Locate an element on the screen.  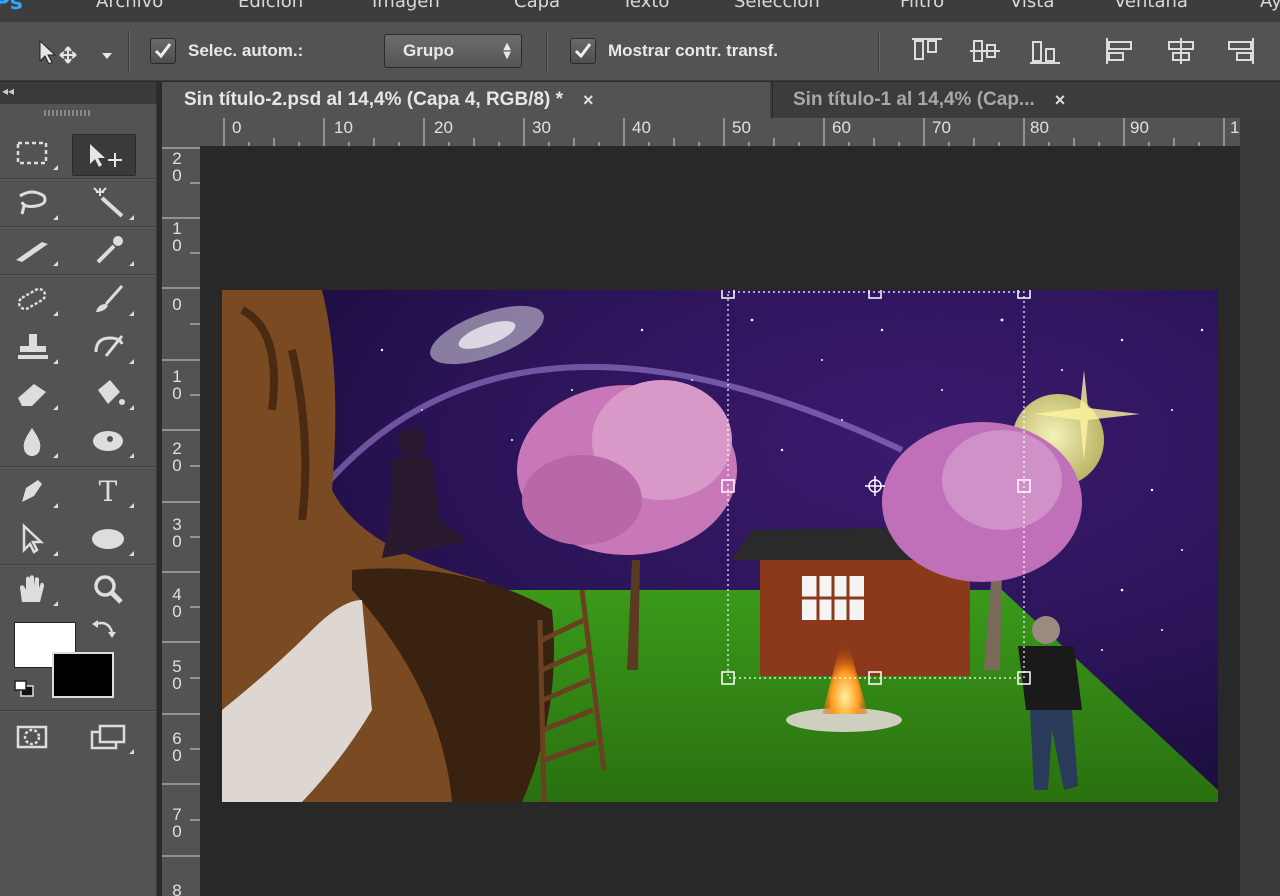
menu-ventana: Ventana is located at coordinates (1151, 6).